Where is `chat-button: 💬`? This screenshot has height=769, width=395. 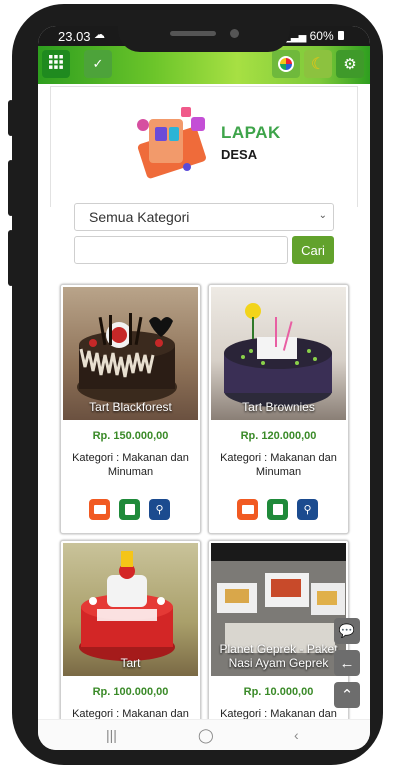 chat-button: 💬 is located at coordinates (347, 631).